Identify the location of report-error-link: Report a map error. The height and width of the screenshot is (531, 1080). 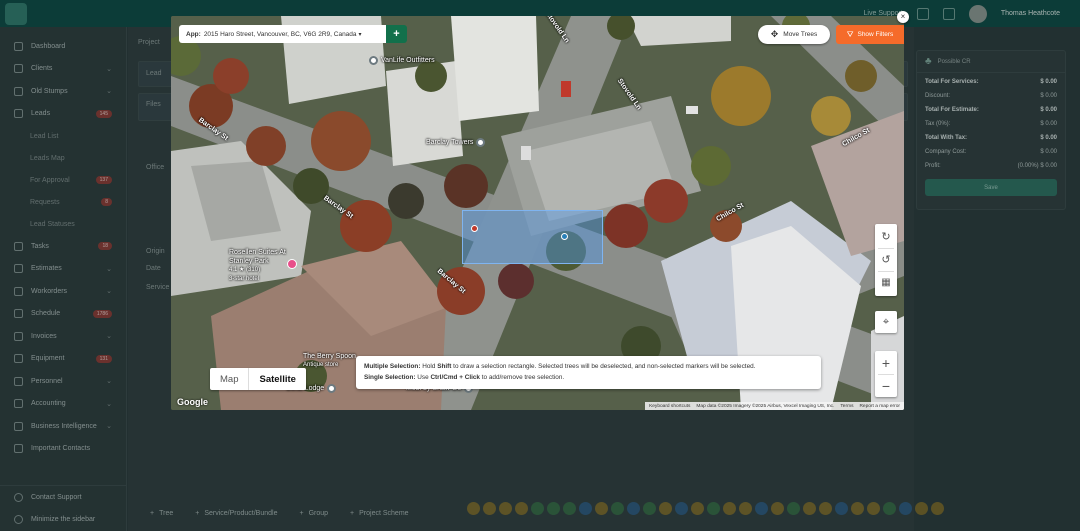
(879, 406).